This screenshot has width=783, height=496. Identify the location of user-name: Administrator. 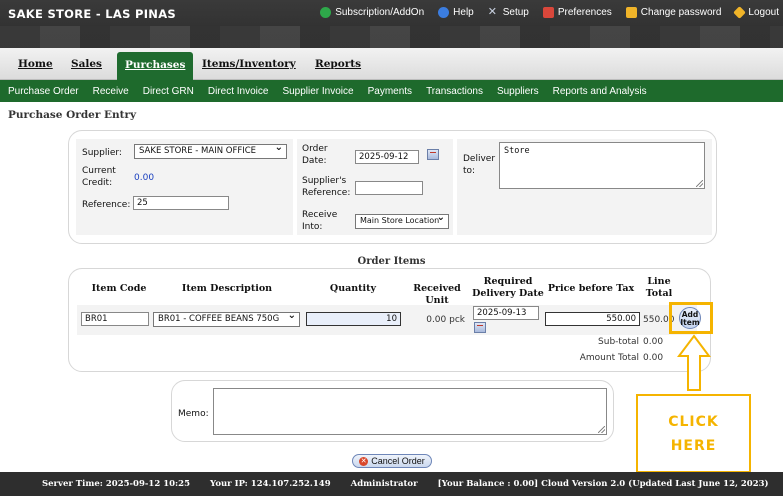
(384, 484).